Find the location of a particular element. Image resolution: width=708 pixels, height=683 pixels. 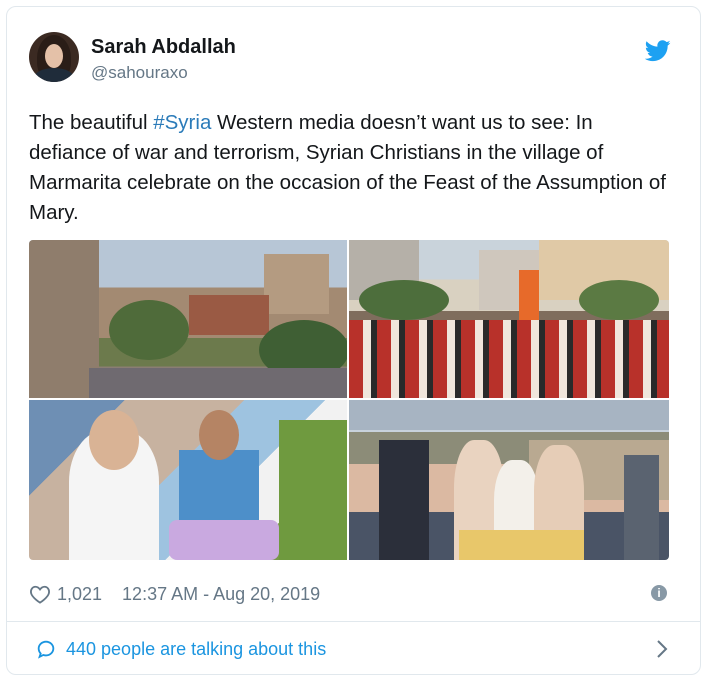

author-avatar is located at coordinates (54, 57).